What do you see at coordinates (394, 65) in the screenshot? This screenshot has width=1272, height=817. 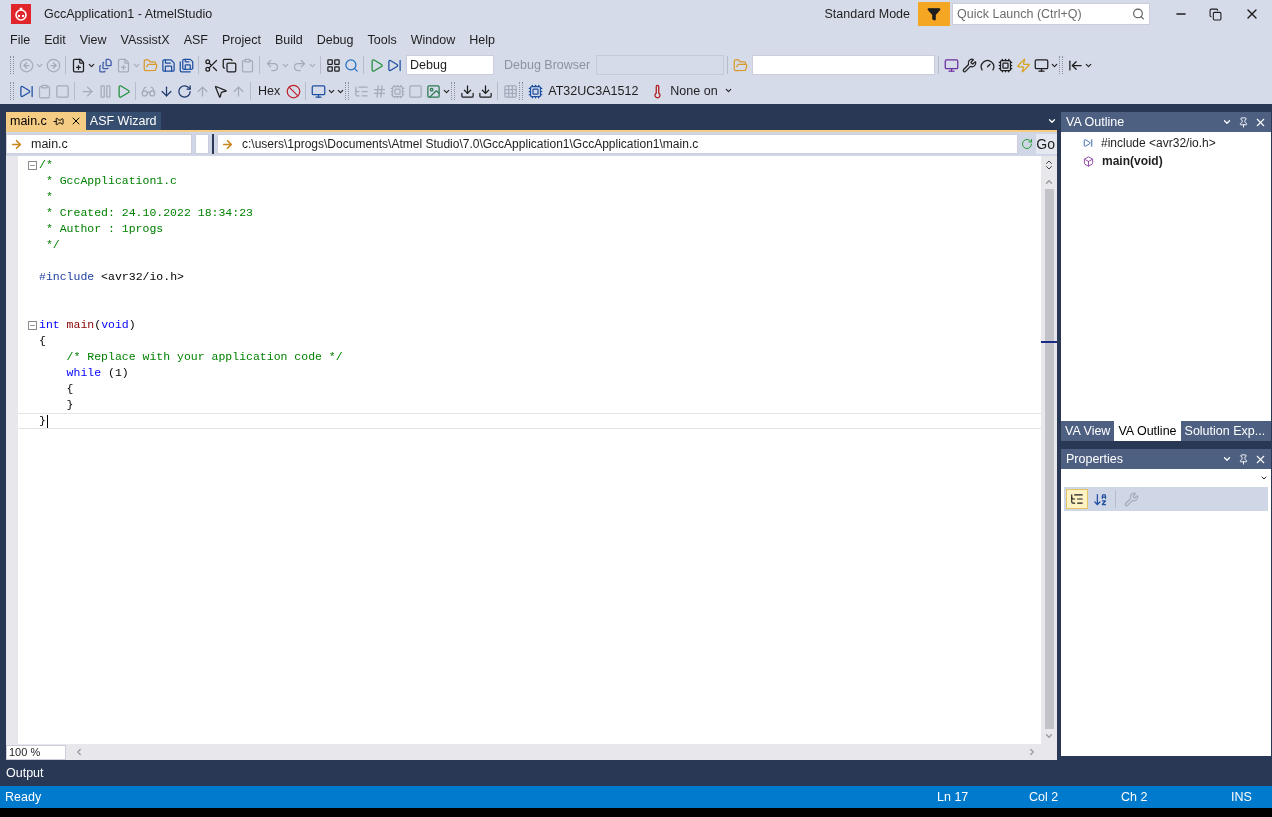 I see `step-icon` at bounding box center [394, 65].